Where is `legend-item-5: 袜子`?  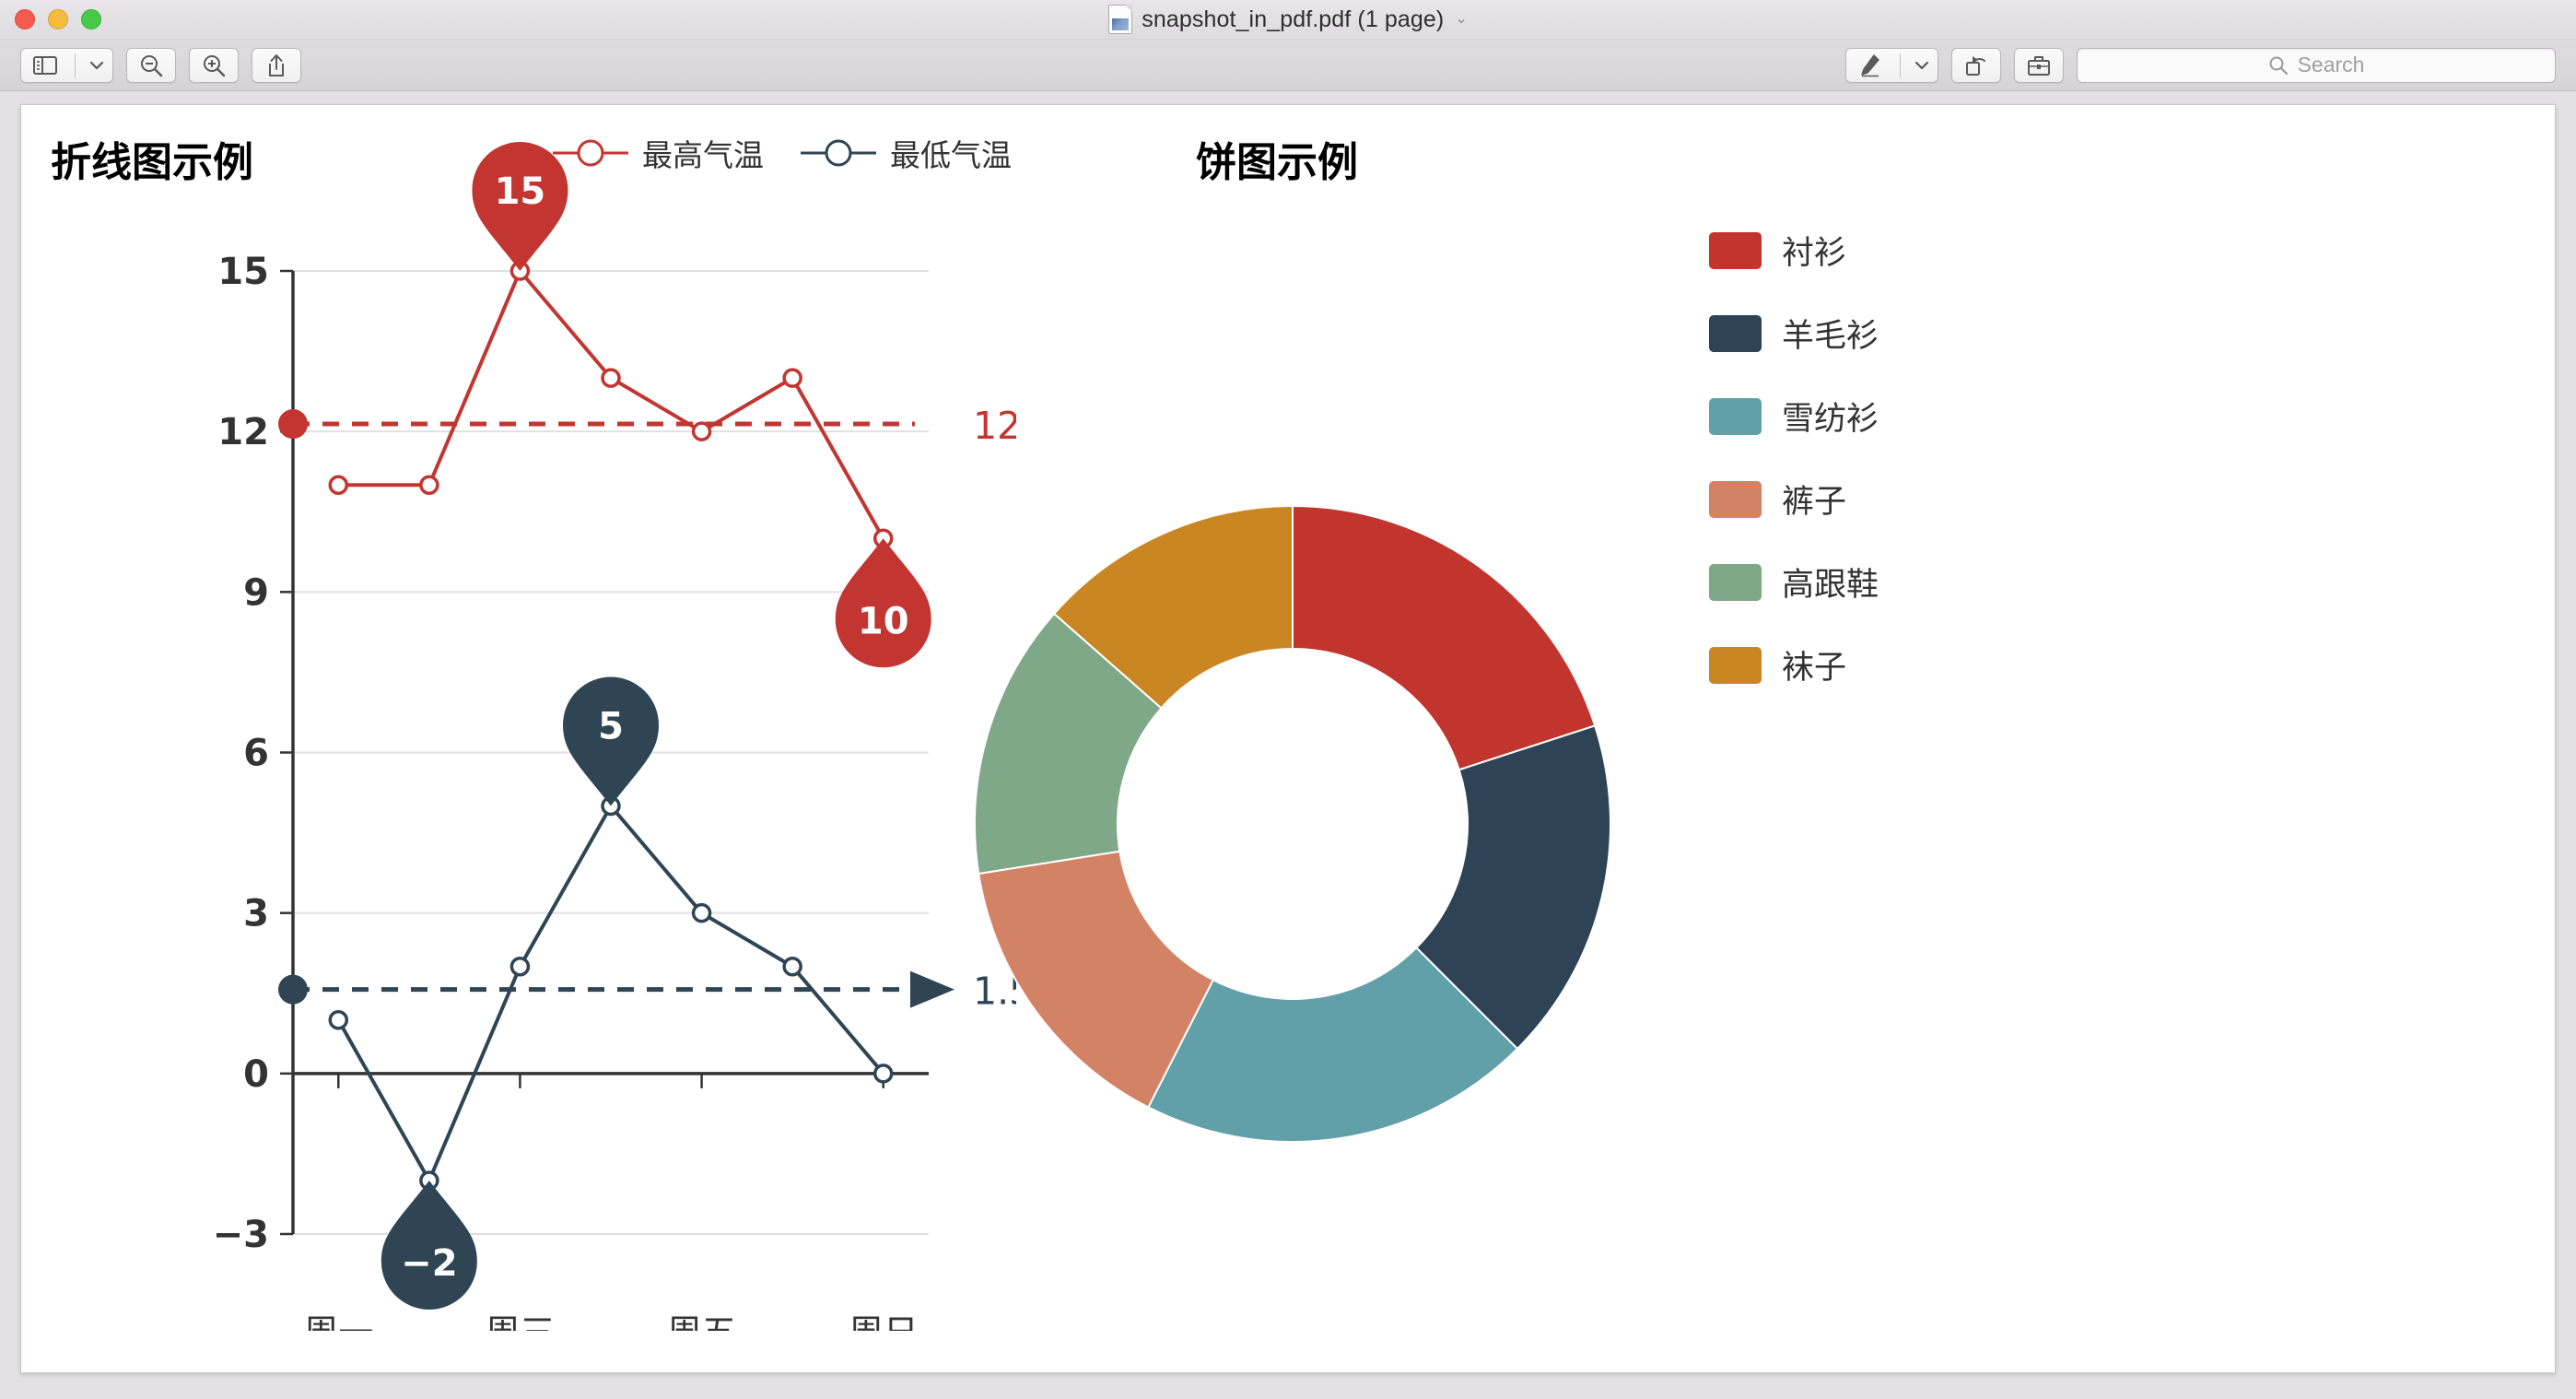 legend-item-5: 袜子 is located at coordinates (1794, 664).